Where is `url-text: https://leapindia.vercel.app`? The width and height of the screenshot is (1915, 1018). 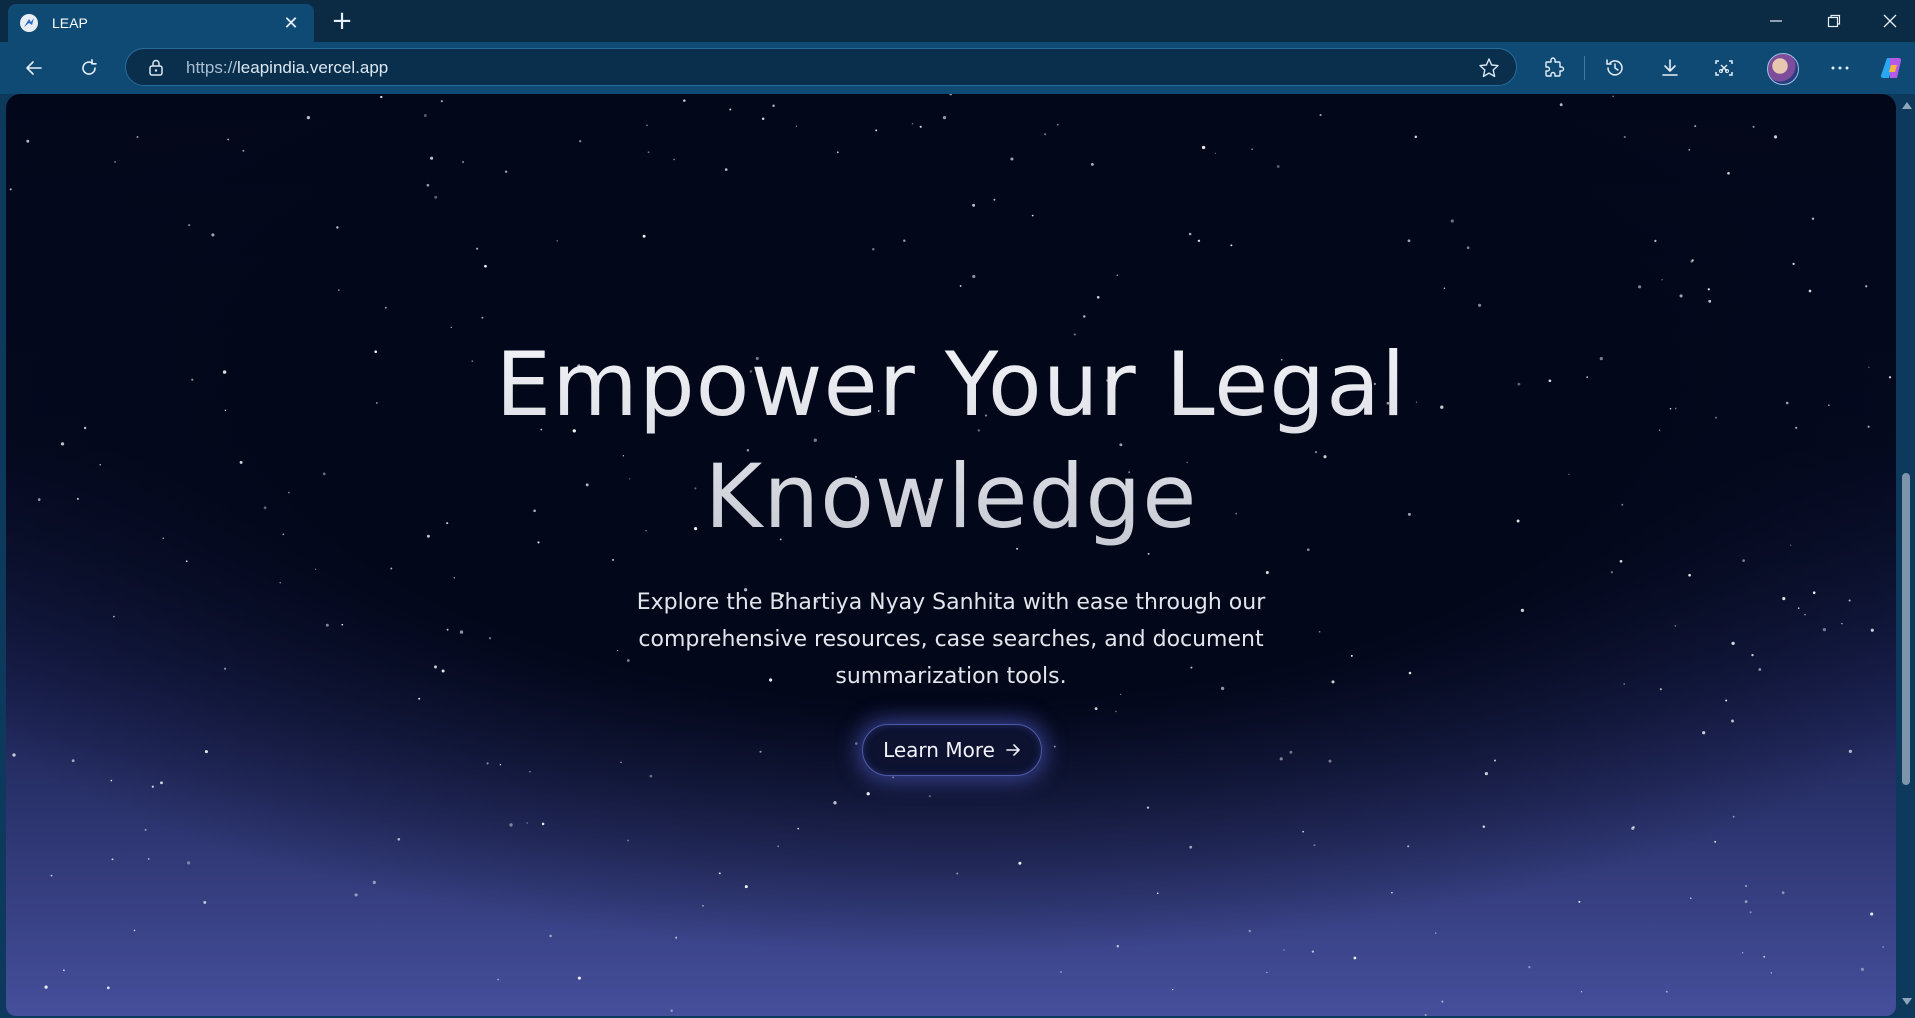
url-text: https://leapindia.vercel.app is located at coordinates (287, 68).